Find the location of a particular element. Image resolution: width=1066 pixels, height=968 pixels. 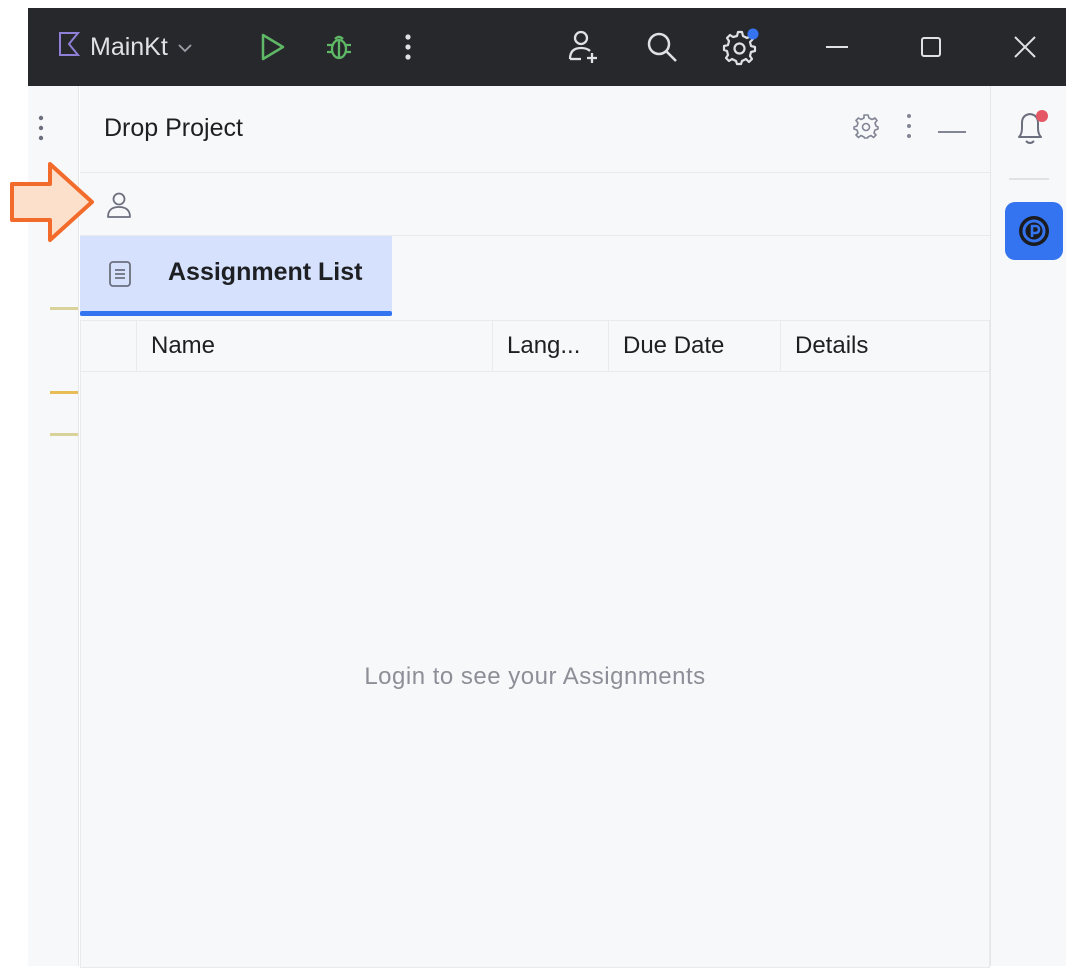

chevron-down-icon is located at coordinates (185, 47).